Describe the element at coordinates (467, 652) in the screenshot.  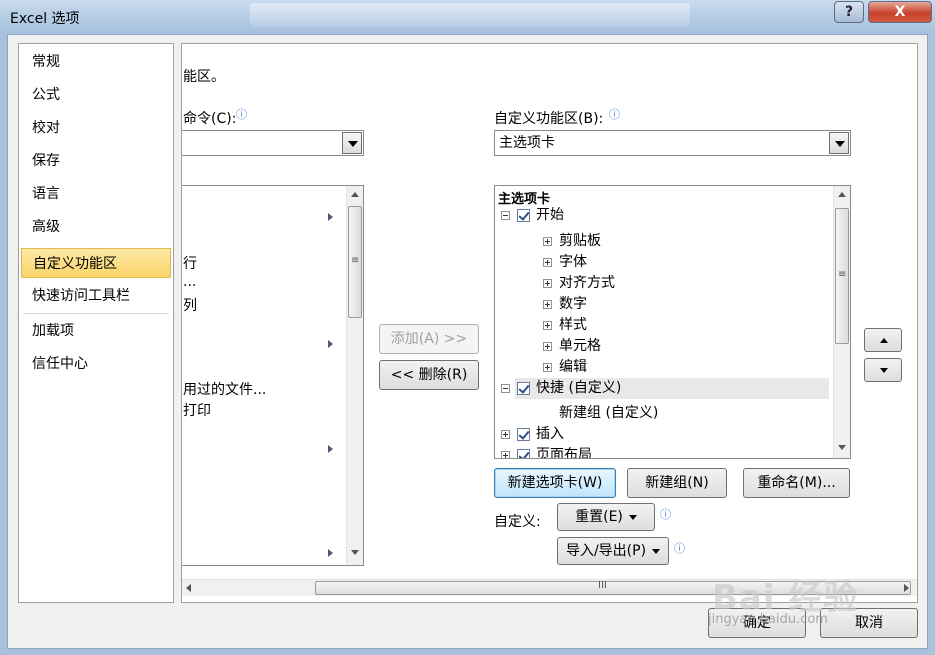
I see `window-frame-bottom` at that location.